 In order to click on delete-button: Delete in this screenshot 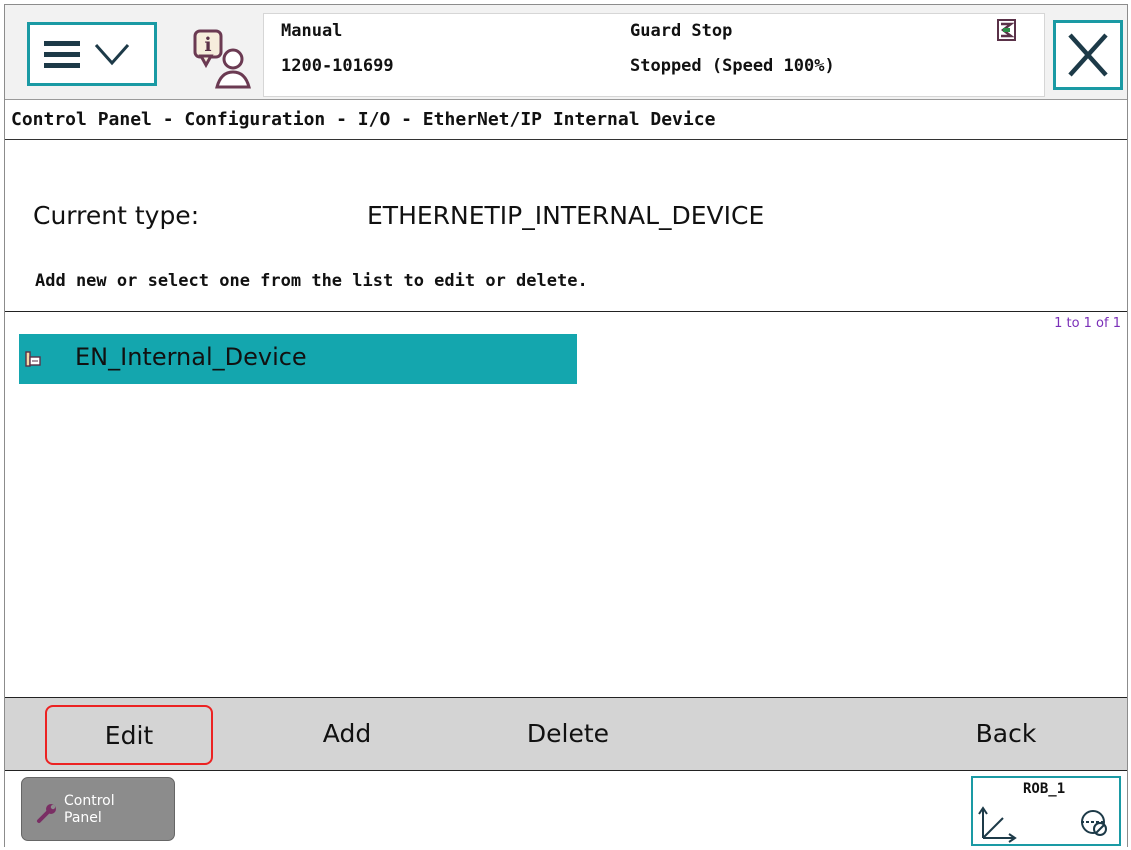, I will do `click(568, 734)`.